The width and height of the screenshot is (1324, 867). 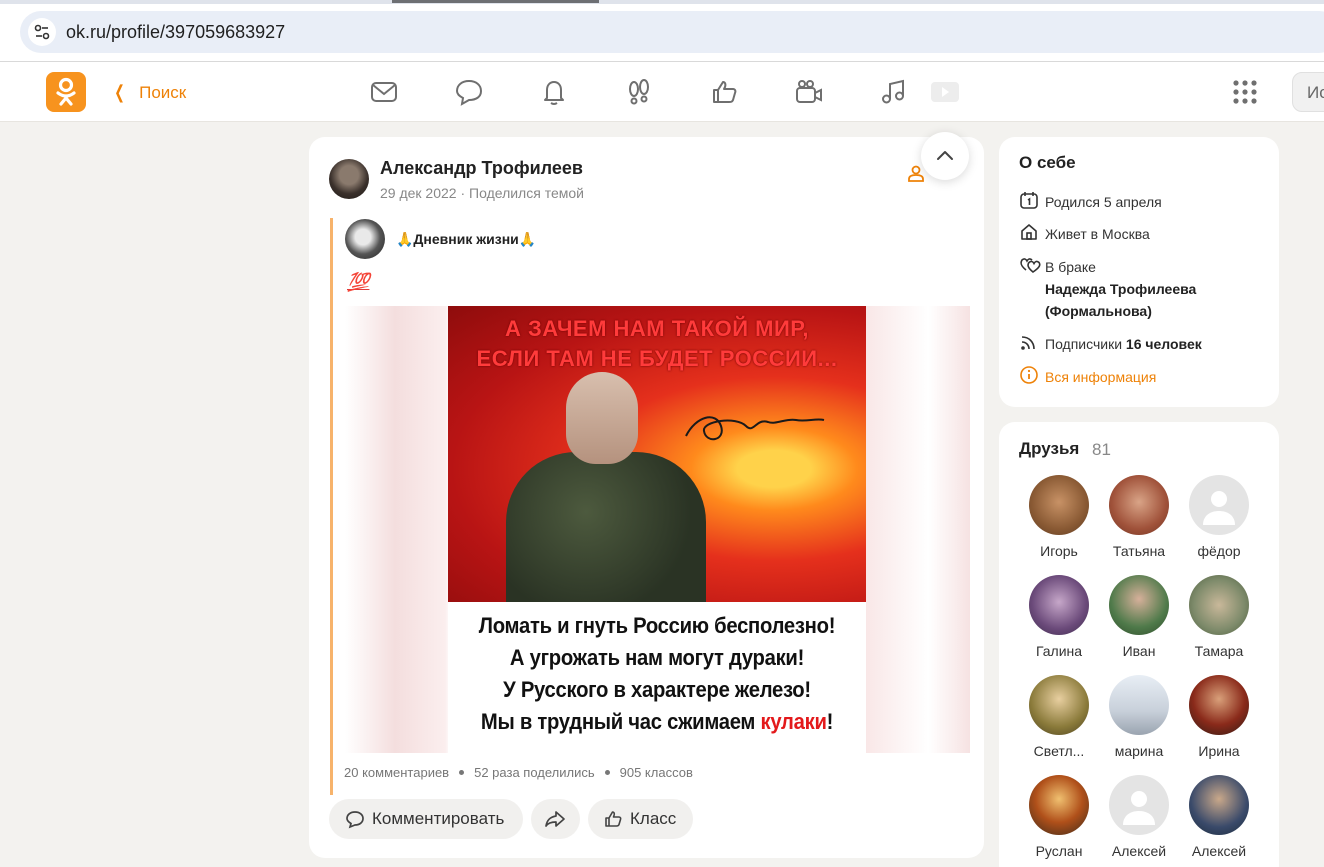 I want to click on friend-item: Тамара, so click(x=1219, y=617).